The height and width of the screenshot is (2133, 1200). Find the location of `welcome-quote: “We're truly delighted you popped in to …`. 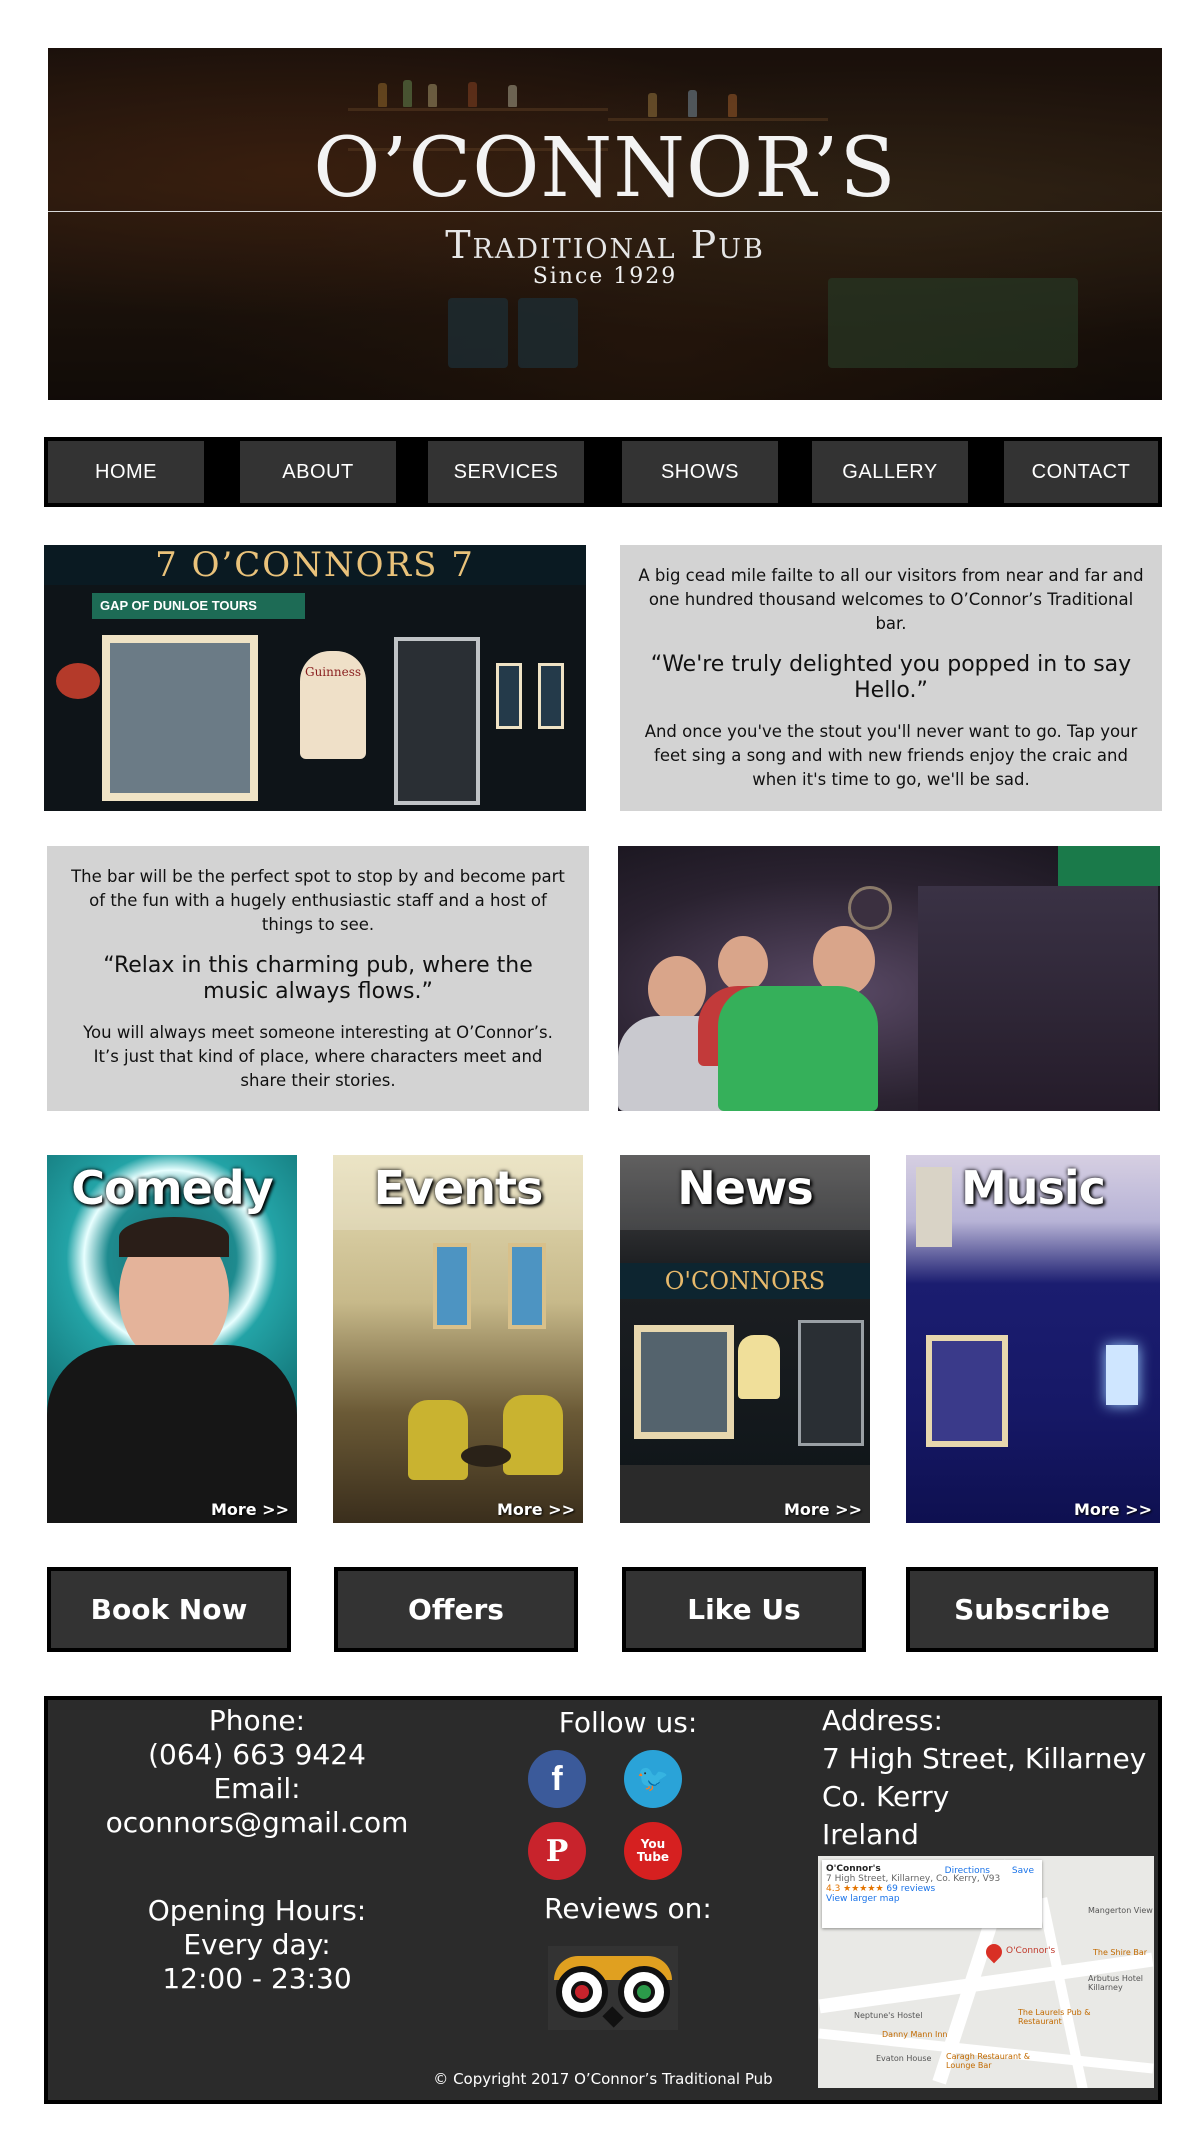

welcome-quote: “We're truly delighted you popped in to … is located at coordinates (891, 677).